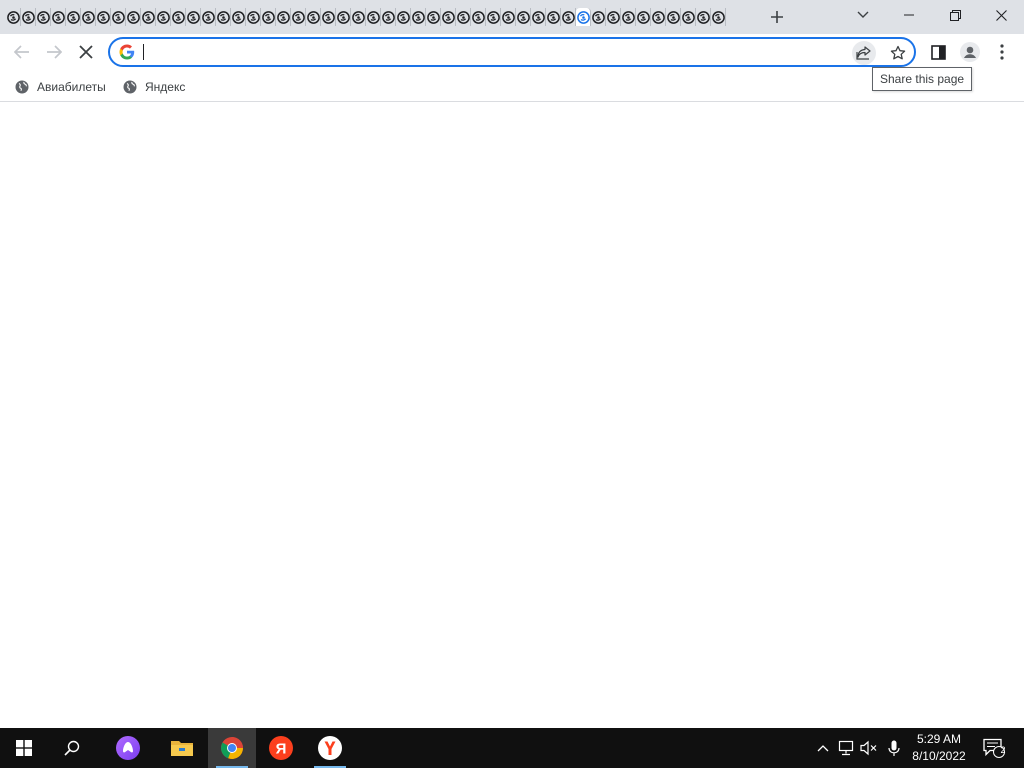 The height and width of the screenshot is (768, 1024). Describe the element at coordinates (154, 87) in the screenshot. I see `bookmark-yandex: Яндекс` at that location.